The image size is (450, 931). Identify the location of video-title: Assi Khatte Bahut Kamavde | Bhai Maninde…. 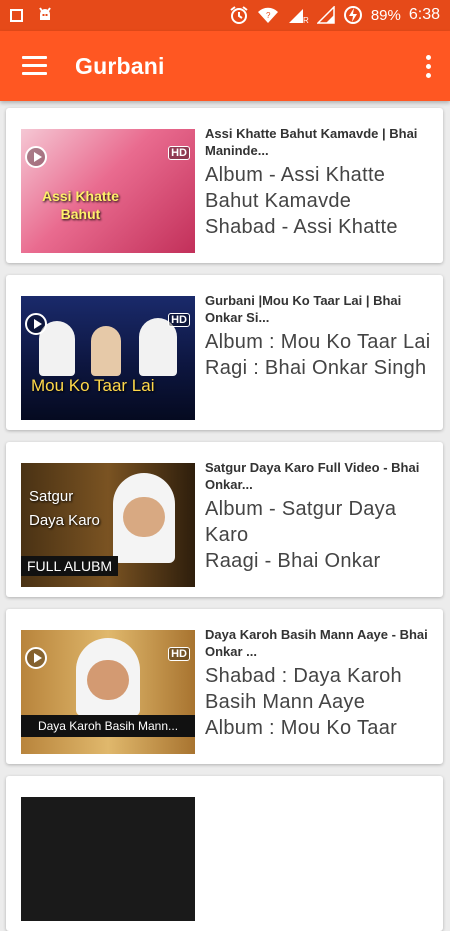
(311, 142).